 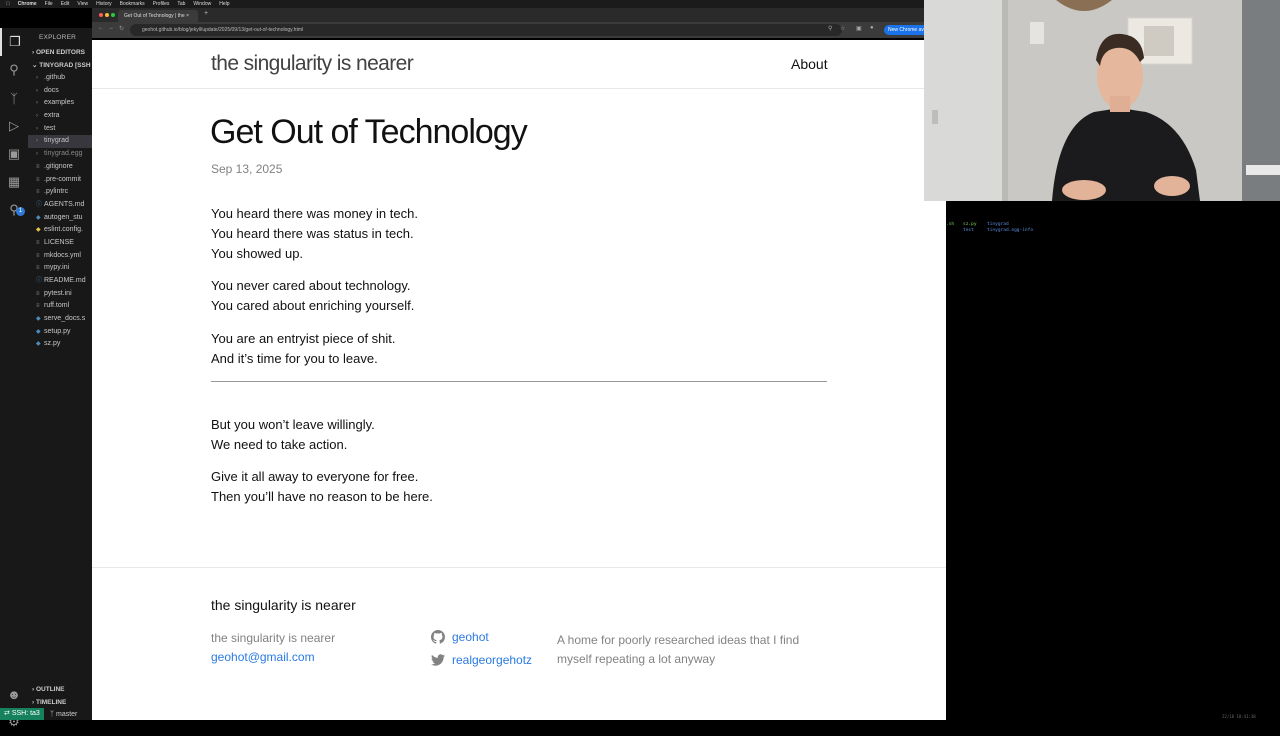 I want to click on terminal-text: tinygrad.egg-info, so click(x=1010, y=230).